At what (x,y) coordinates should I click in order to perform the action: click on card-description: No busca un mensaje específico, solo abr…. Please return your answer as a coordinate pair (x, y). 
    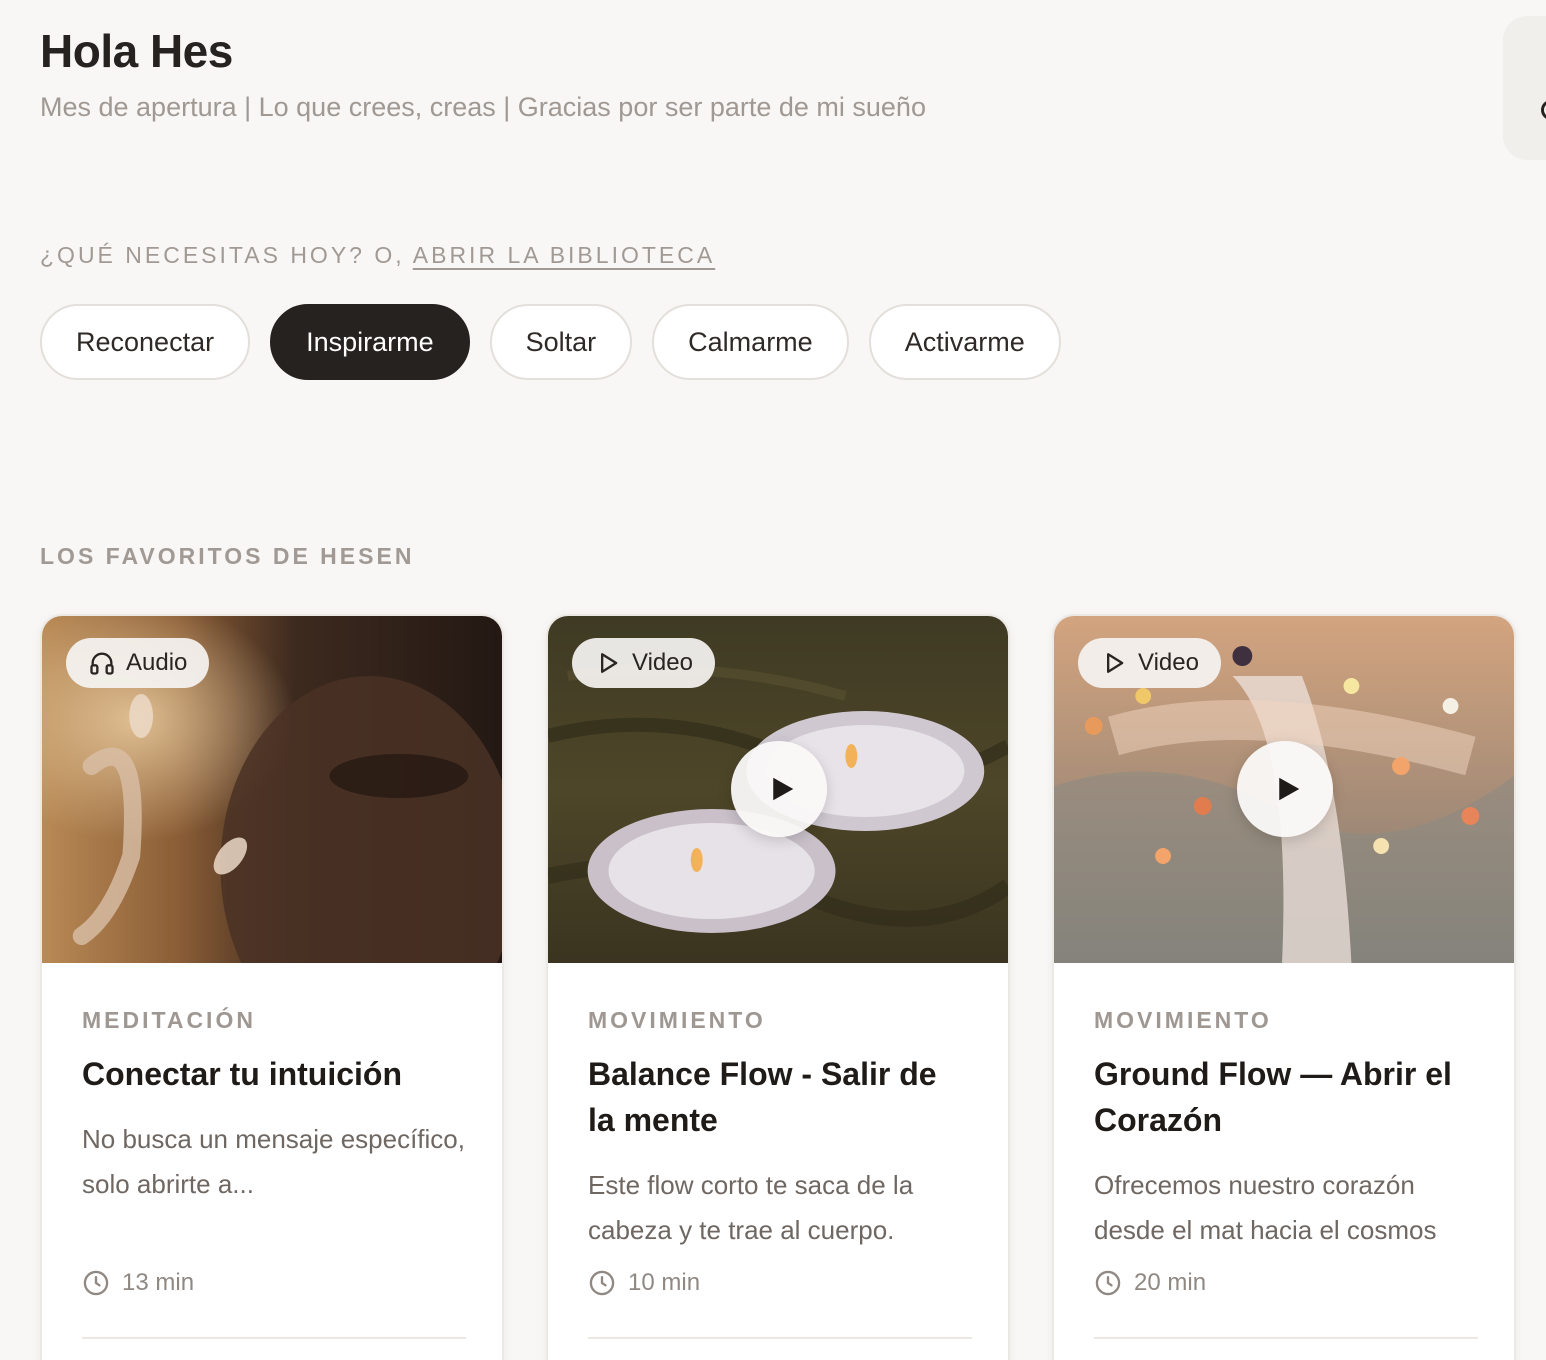
    Looking at the image, I should click on (273, 1161).